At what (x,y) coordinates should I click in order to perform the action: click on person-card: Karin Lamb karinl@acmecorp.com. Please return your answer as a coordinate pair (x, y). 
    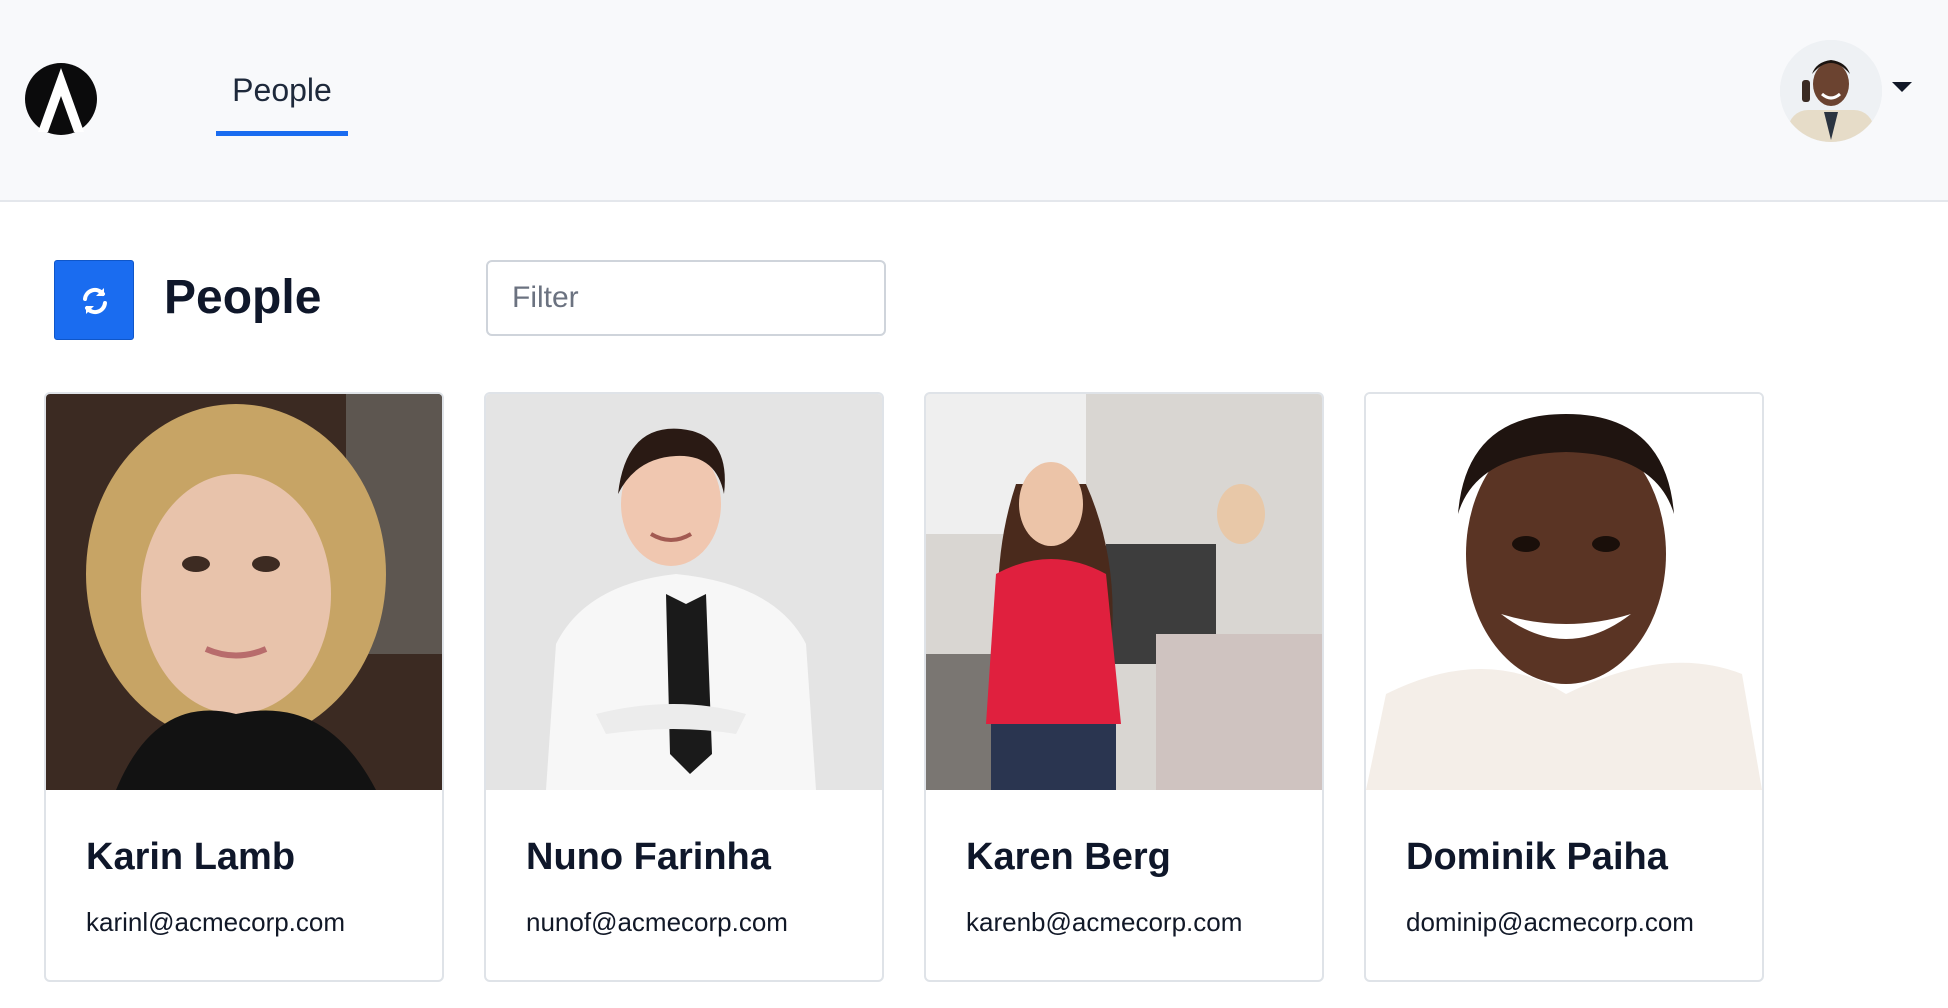
    Looking at the image, I should click on (244, 687).